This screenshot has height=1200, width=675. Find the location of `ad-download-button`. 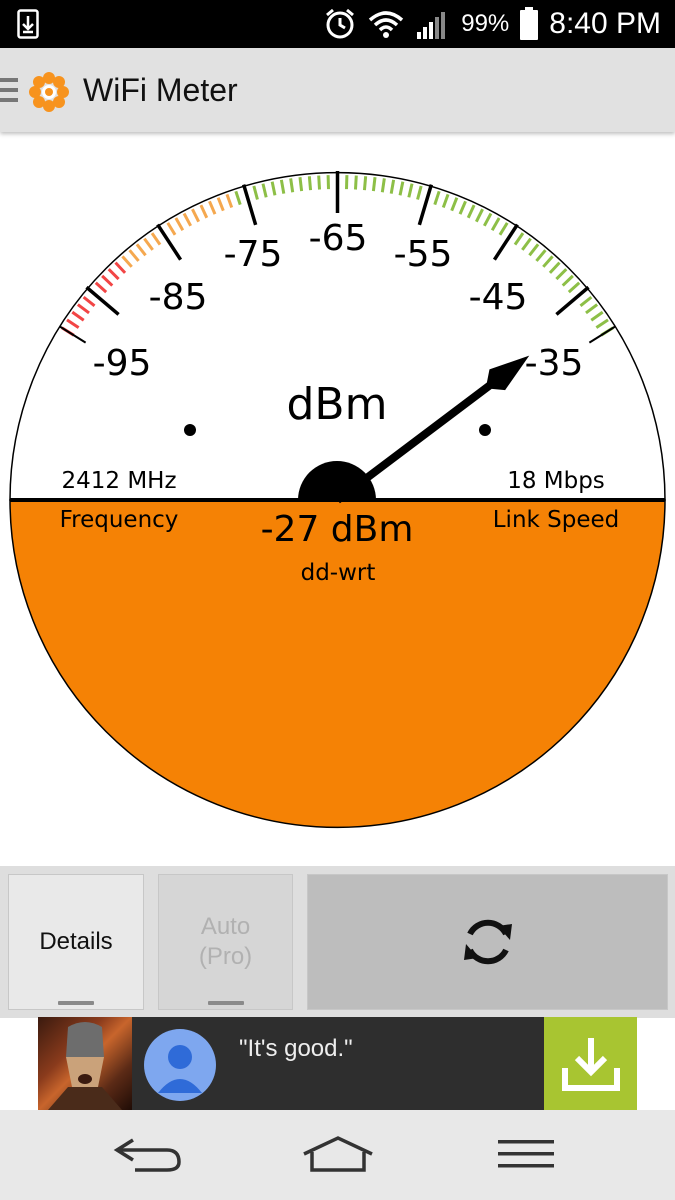

ad-download-button is located at coordinates (590, 1063).